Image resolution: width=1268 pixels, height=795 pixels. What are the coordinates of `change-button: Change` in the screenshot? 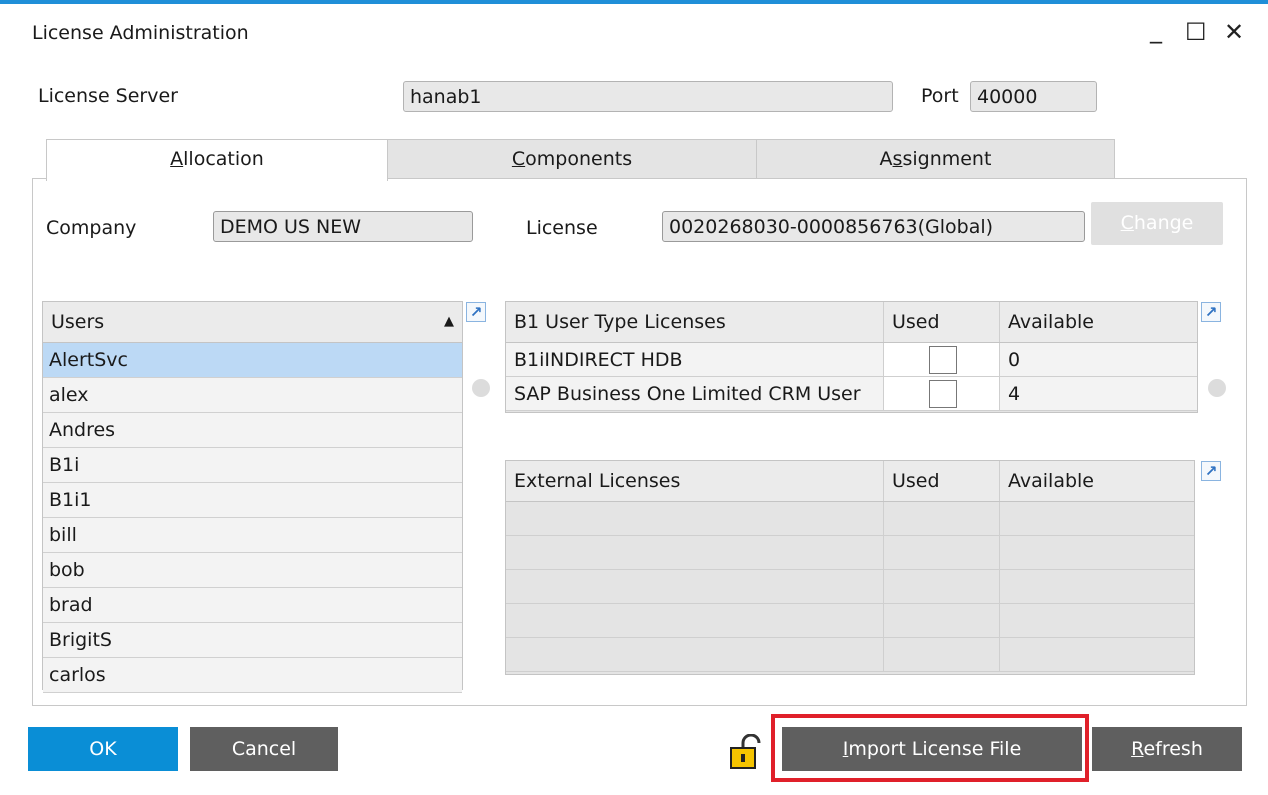 It's located at (1157, 223).